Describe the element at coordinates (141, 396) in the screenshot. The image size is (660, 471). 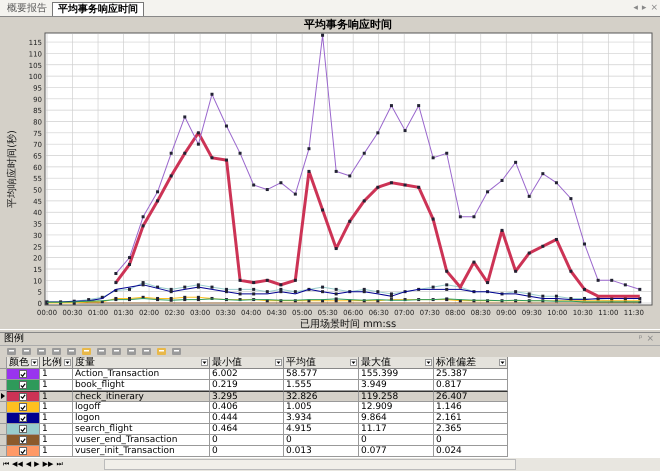
I see `table-cell: check_itinerary` at that location.